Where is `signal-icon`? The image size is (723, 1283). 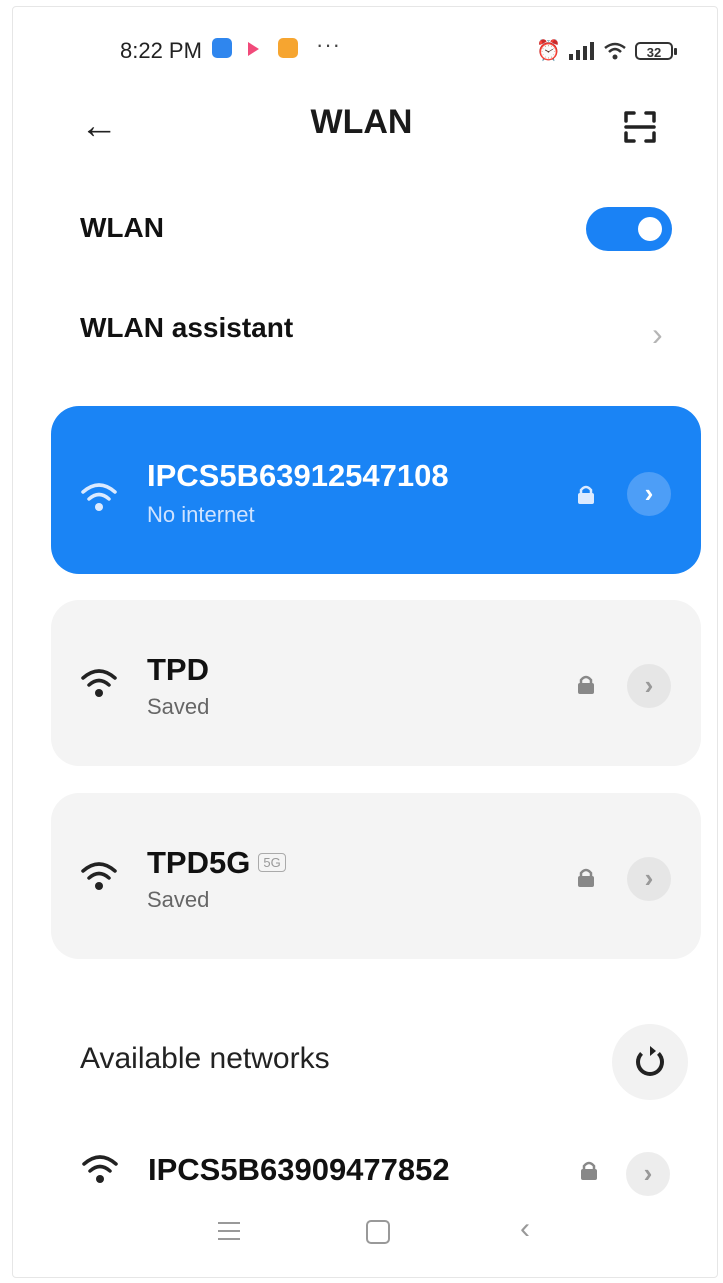 signal-icon is located at coordinates (581, 50).